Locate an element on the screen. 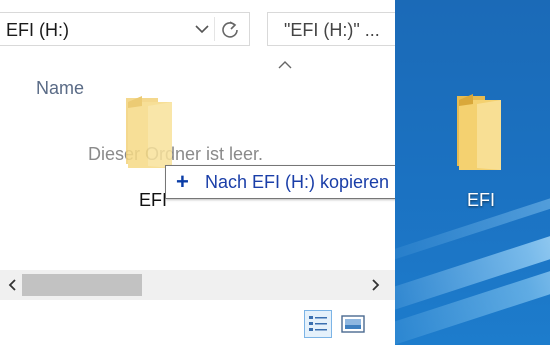 The width and height of the screenshot is (550, 345). desktop-item-label: EFI is located at coordinates (481, 200).